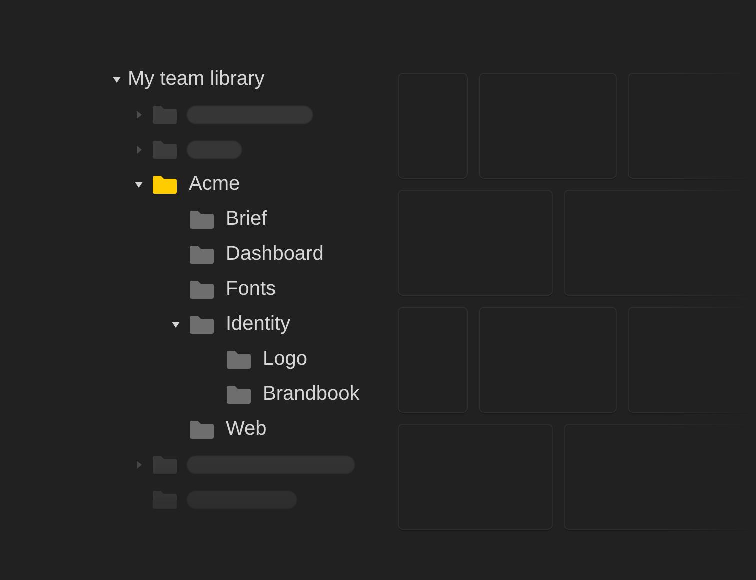 The image size is (756, 580). Describe the element at coordinates (251, 289) in the screenshot. I see `folder-name: Fonts` at that location.